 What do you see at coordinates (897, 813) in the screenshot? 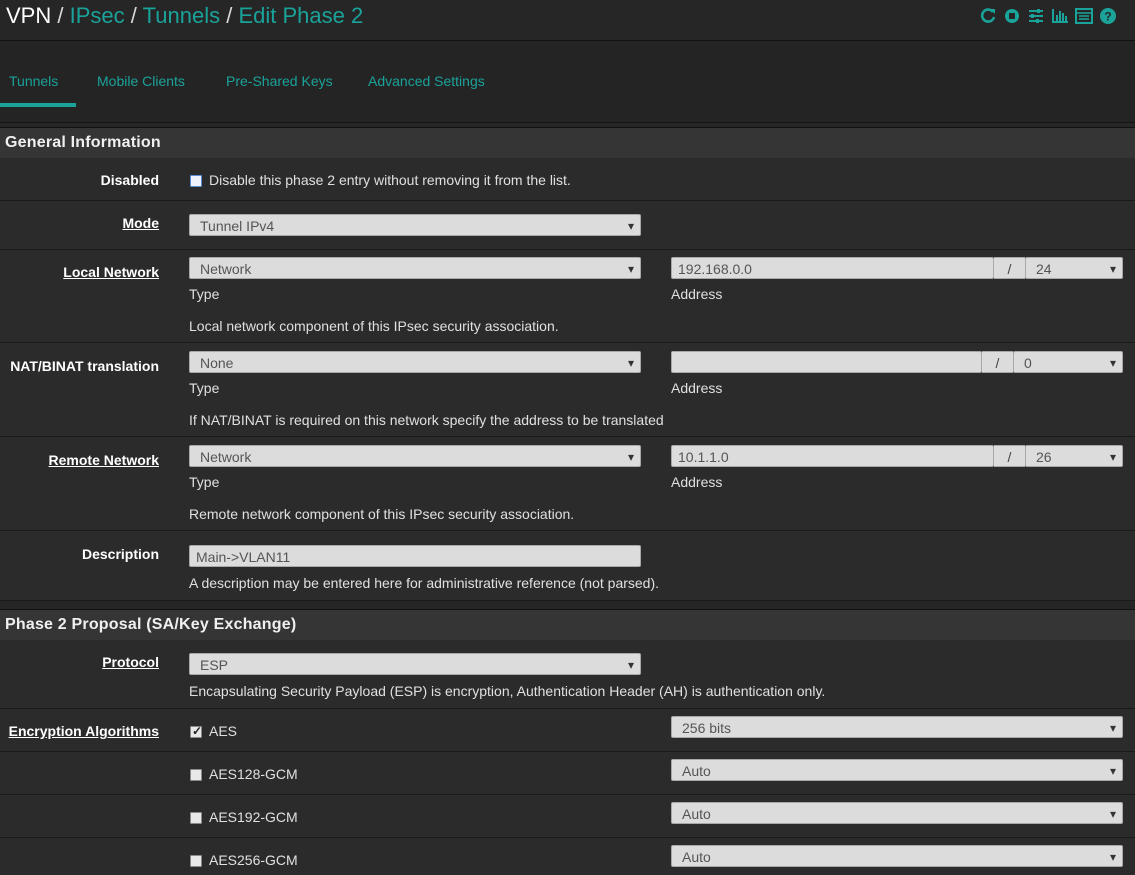
I see `aes192-gcm-keylen-select: Auto` at bounding box center [897, 813].